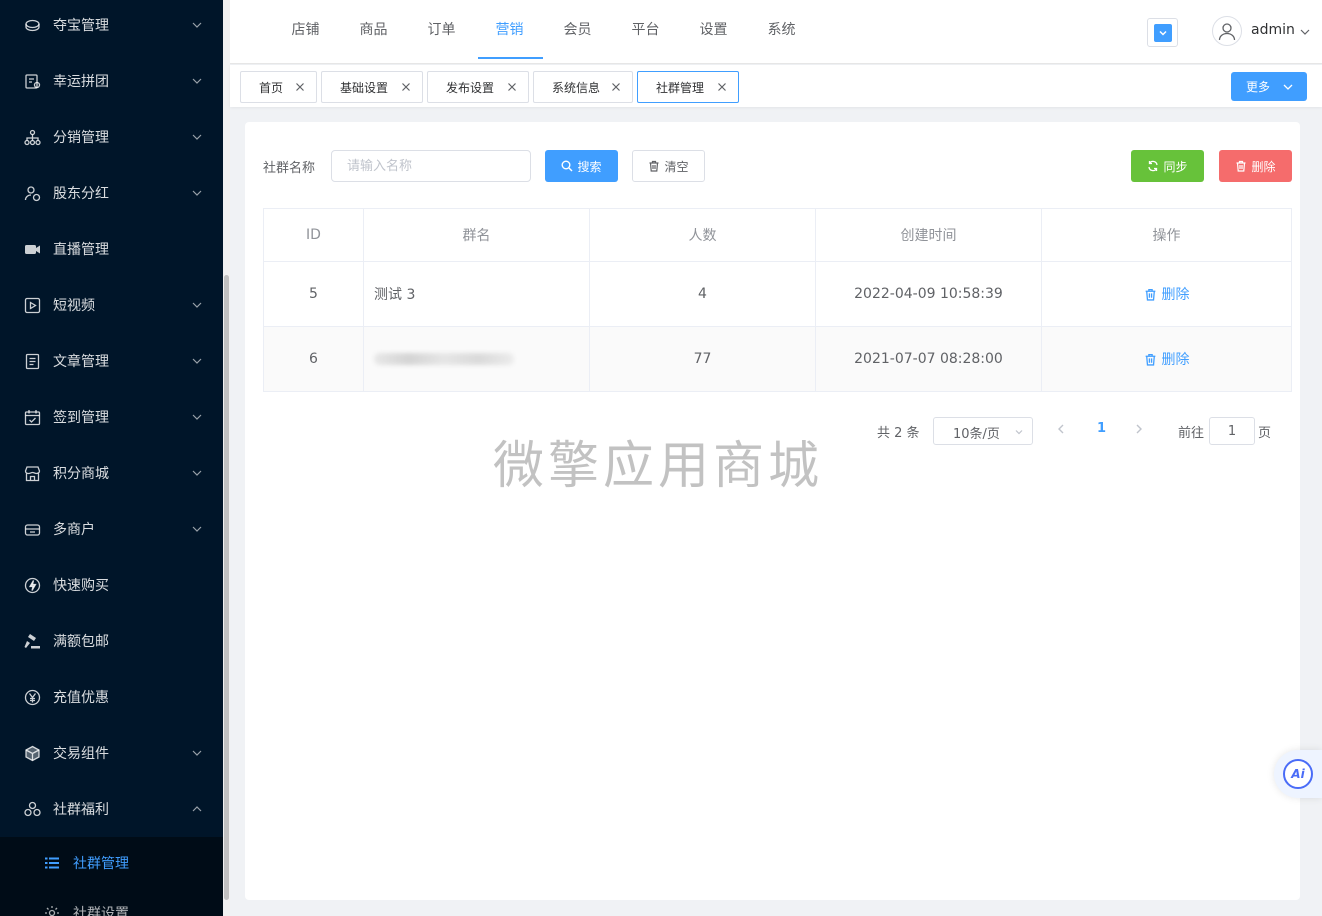 The width and height of the screenshot is (1322, 916). I want to click on column-header-name: 群名, so click(477, 235).